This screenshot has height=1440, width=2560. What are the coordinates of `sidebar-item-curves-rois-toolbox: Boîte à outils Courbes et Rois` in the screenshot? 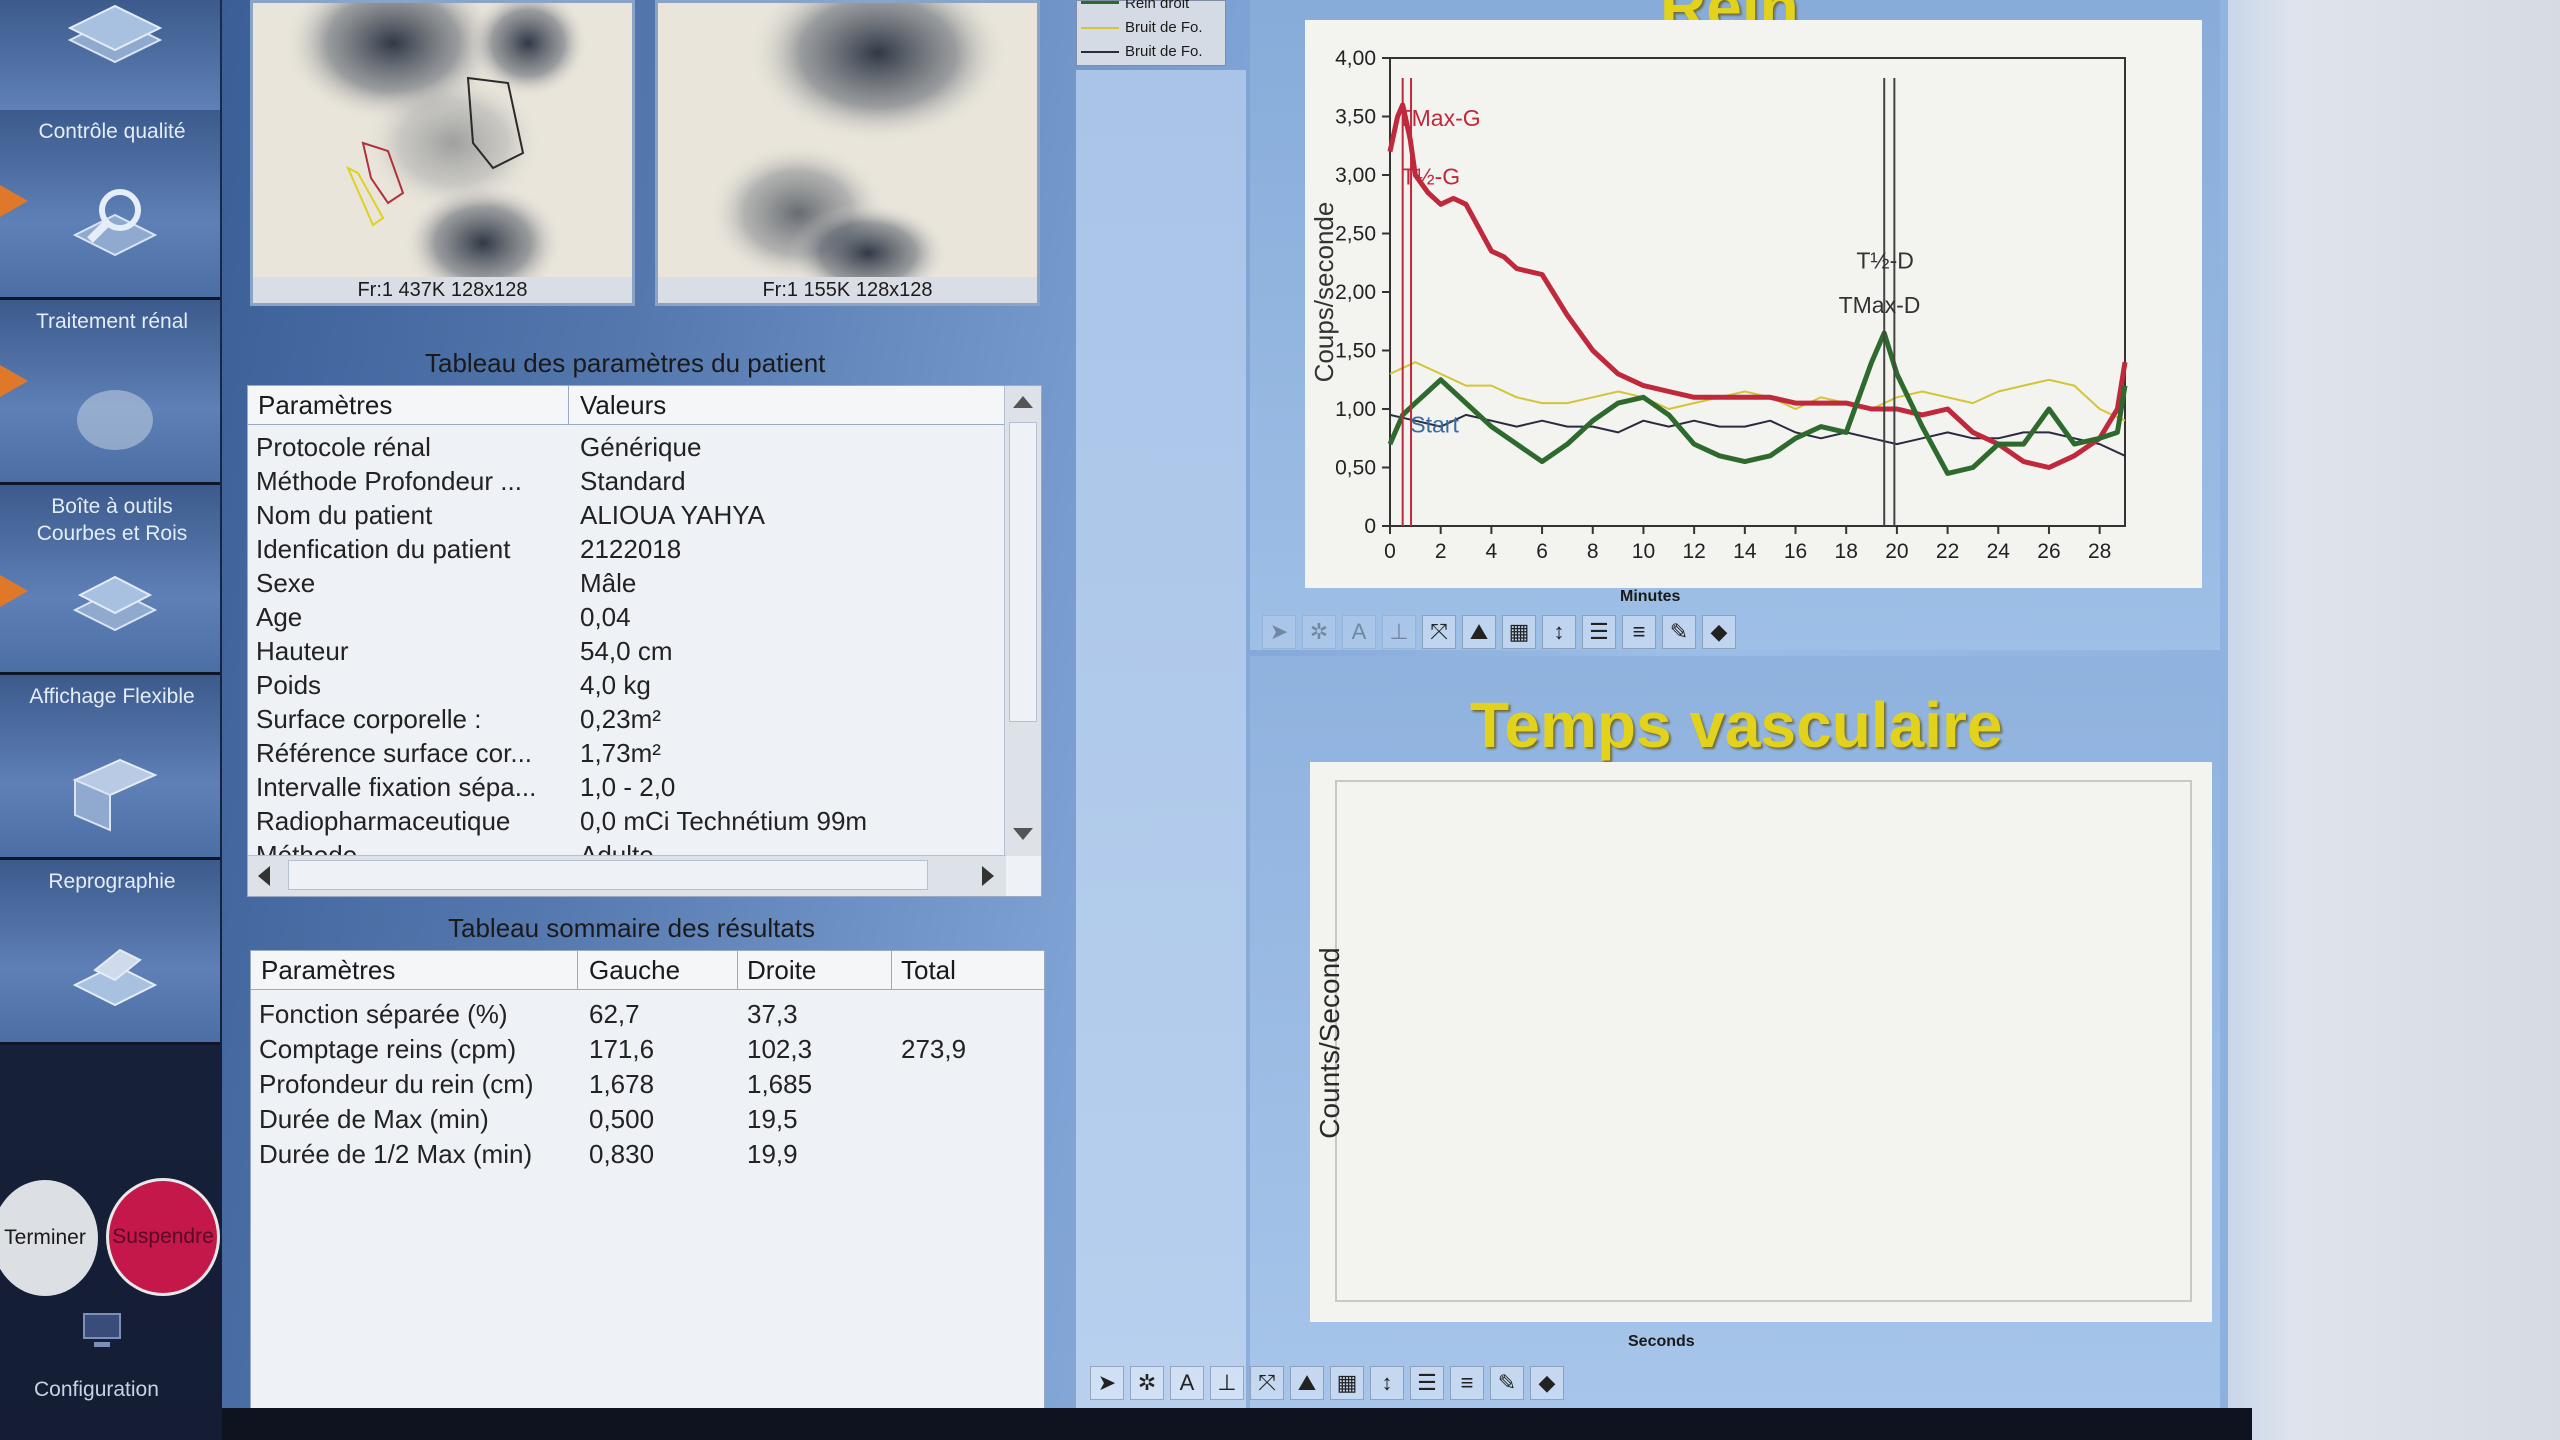 It's located at (110, 580).